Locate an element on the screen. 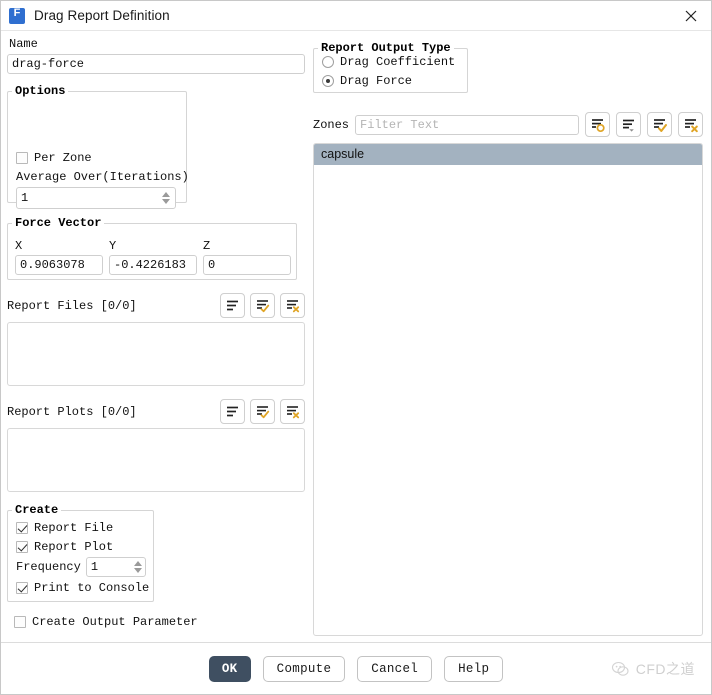 The image size is (712, 695). cancel-button: Cancel is located at coordinates (395, 668).